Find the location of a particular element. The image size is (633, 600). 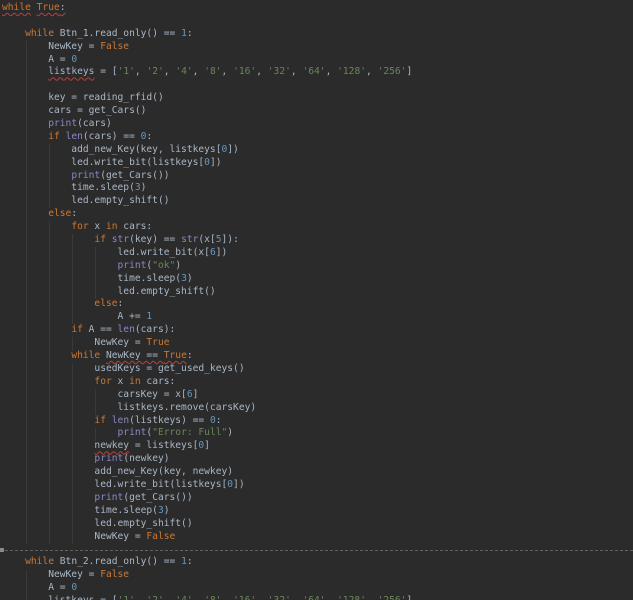

code-line: while Btn_1.read_only() == 1: is located at coordinates (317, 34).